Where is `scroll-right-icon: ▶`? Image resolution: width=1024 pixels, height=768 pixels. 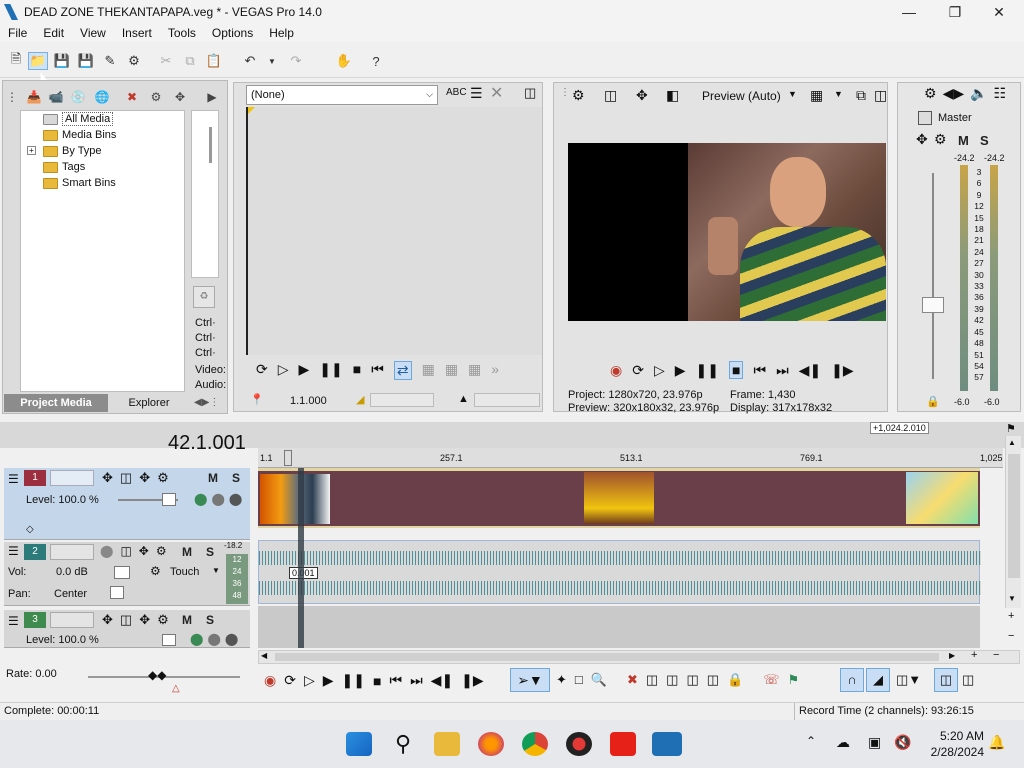
scroll-right-icon: ▶ is located at coordinates (952, 655).